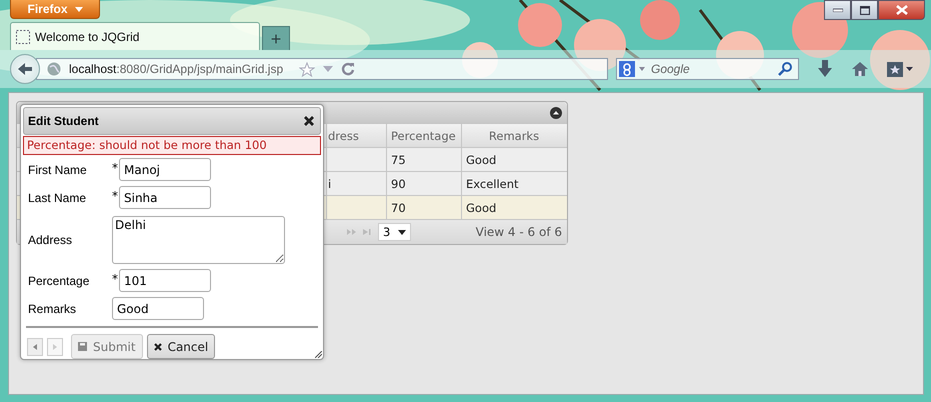  I want to click on input-field: Good, so click(158, 308).